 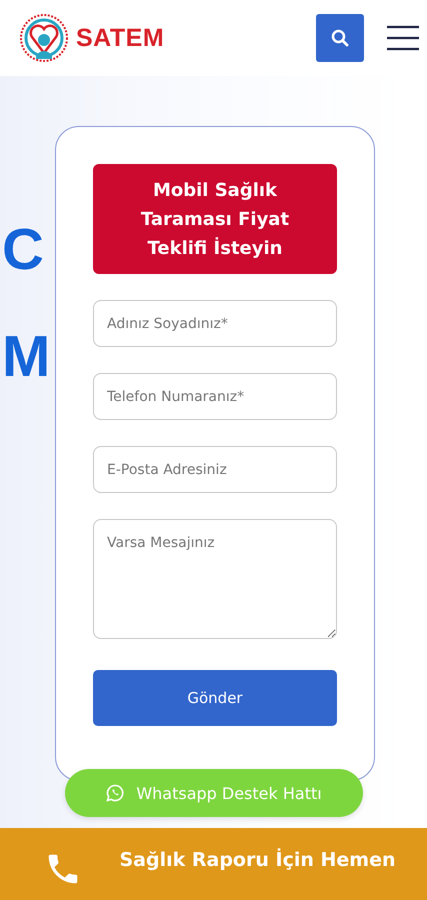 I want to click on text-field: E-Posta Adresiniz, so click(x=215, y=469).